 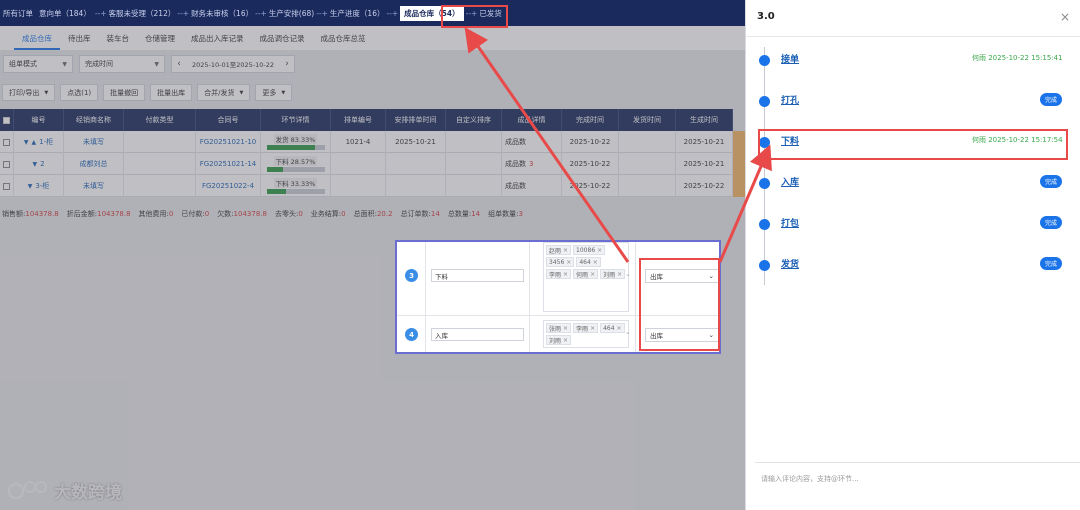 I want to click on contract-cell: FG20251021-14, so click(x=228, y=164).